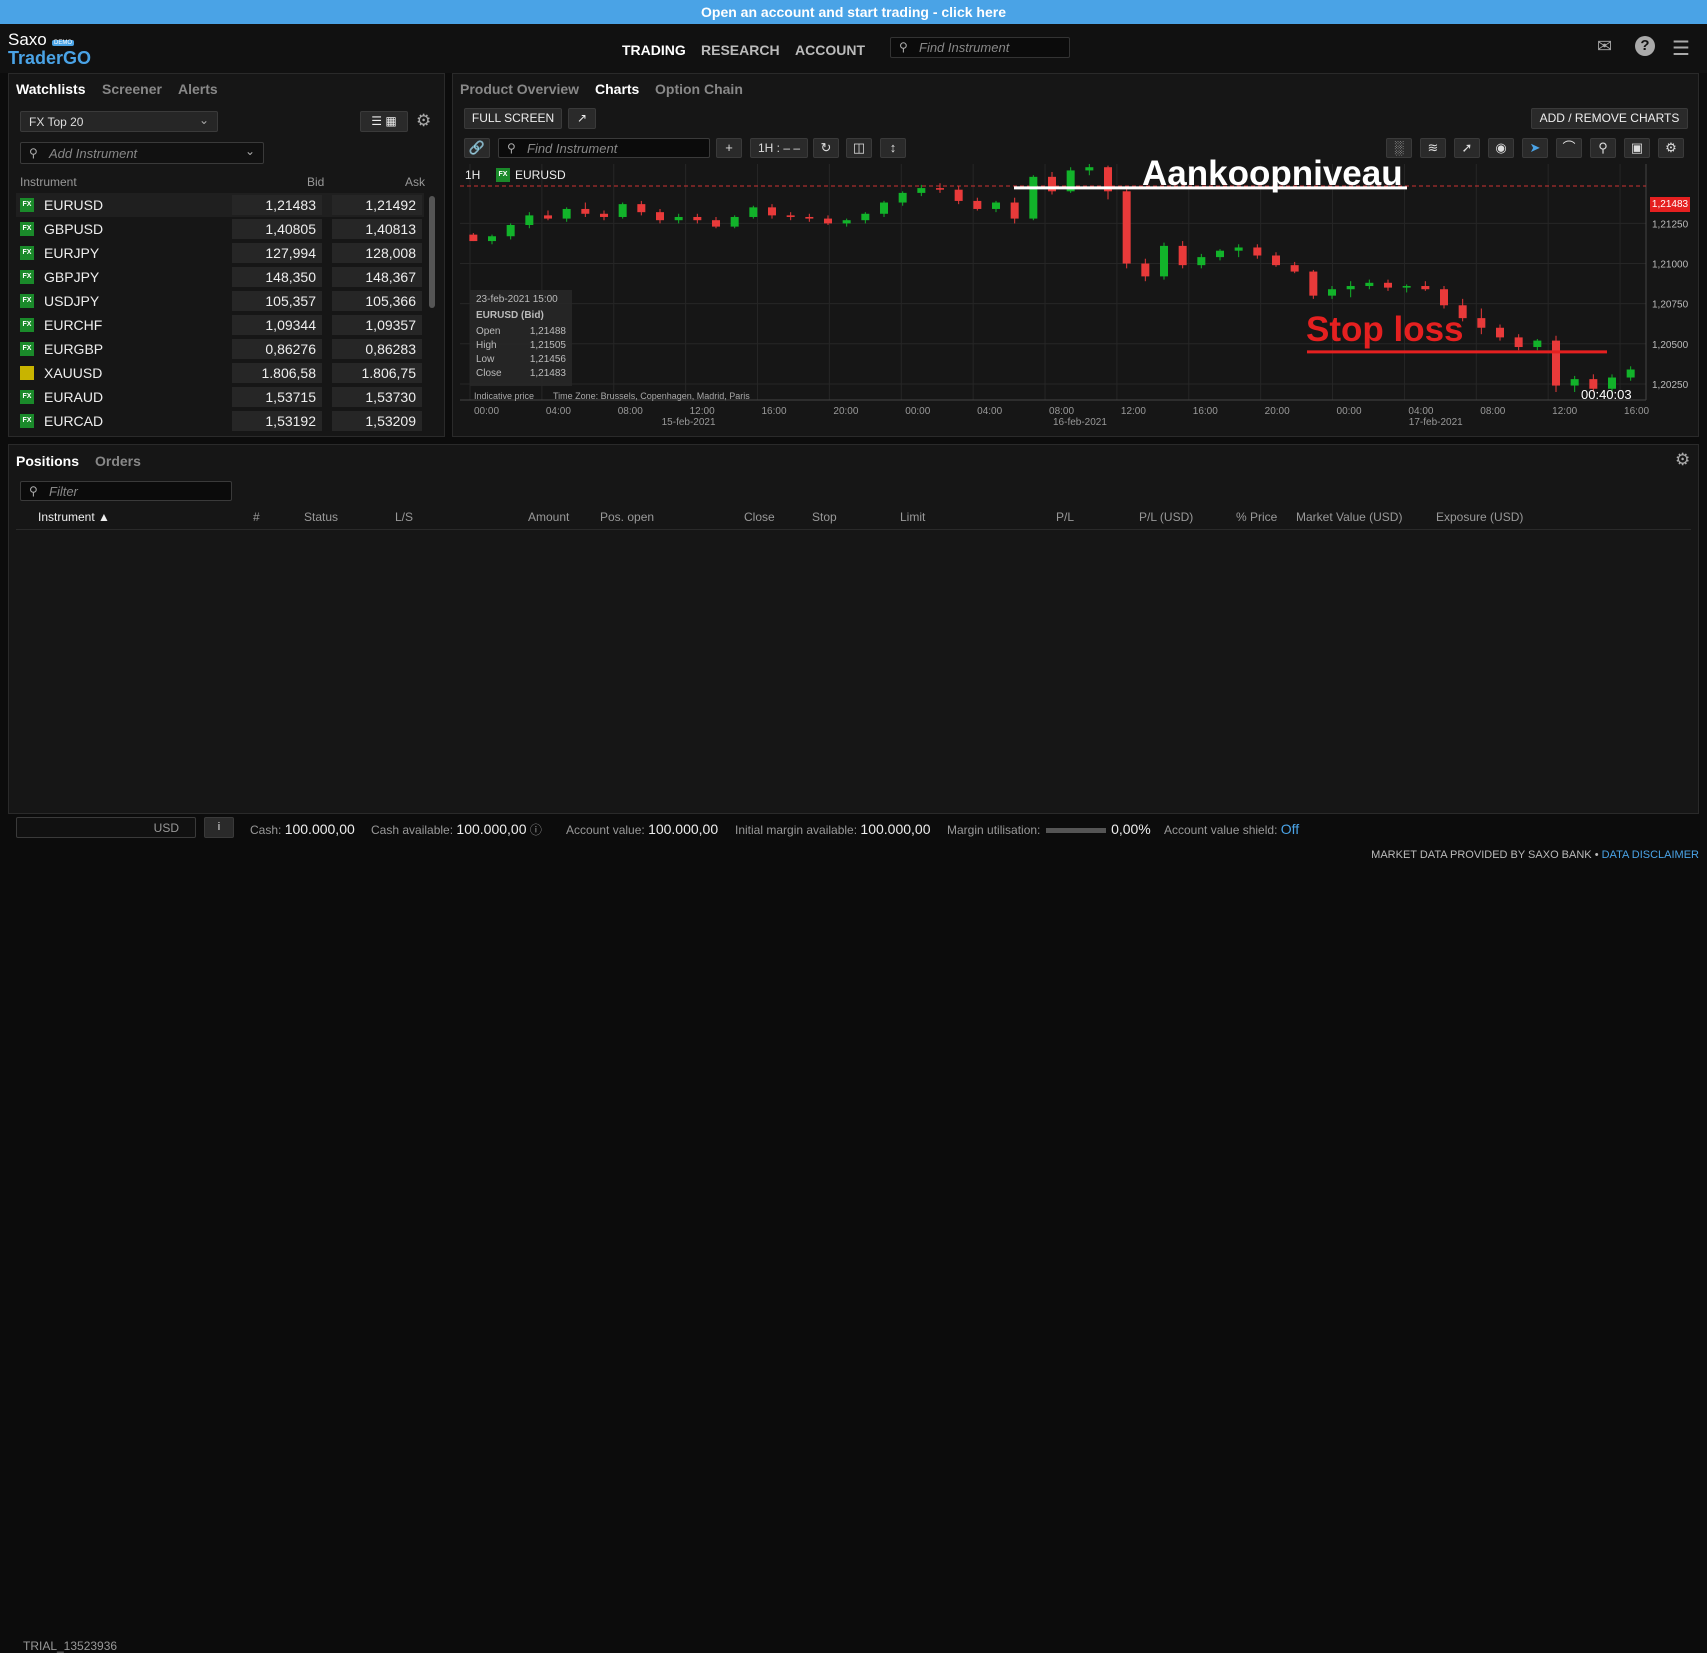 The width and height of the screenshot is (1707, 1653). What do you see at coordinates (513, 118) in the screenshot?
I see `full-screen-button: FULL SCREEN` at bounding box center [513, 118].